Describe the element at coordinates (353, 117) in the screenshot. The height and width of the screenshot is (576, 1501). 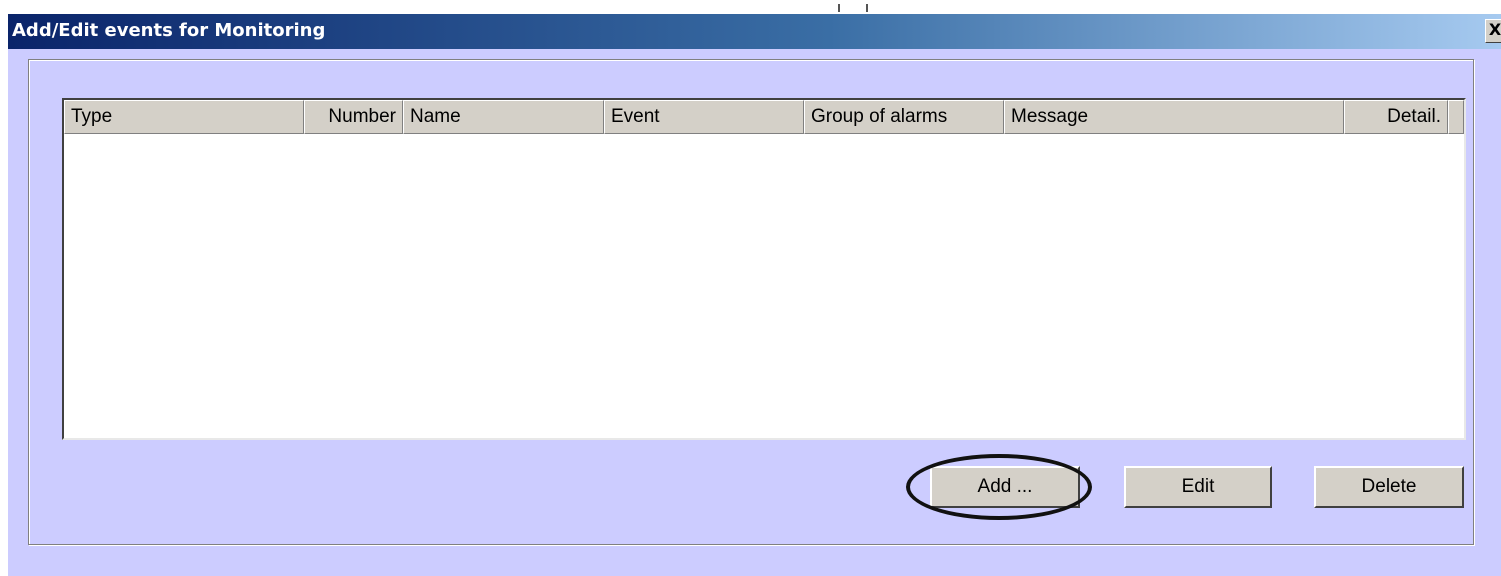
I see `column-header-number: Number` at that location.